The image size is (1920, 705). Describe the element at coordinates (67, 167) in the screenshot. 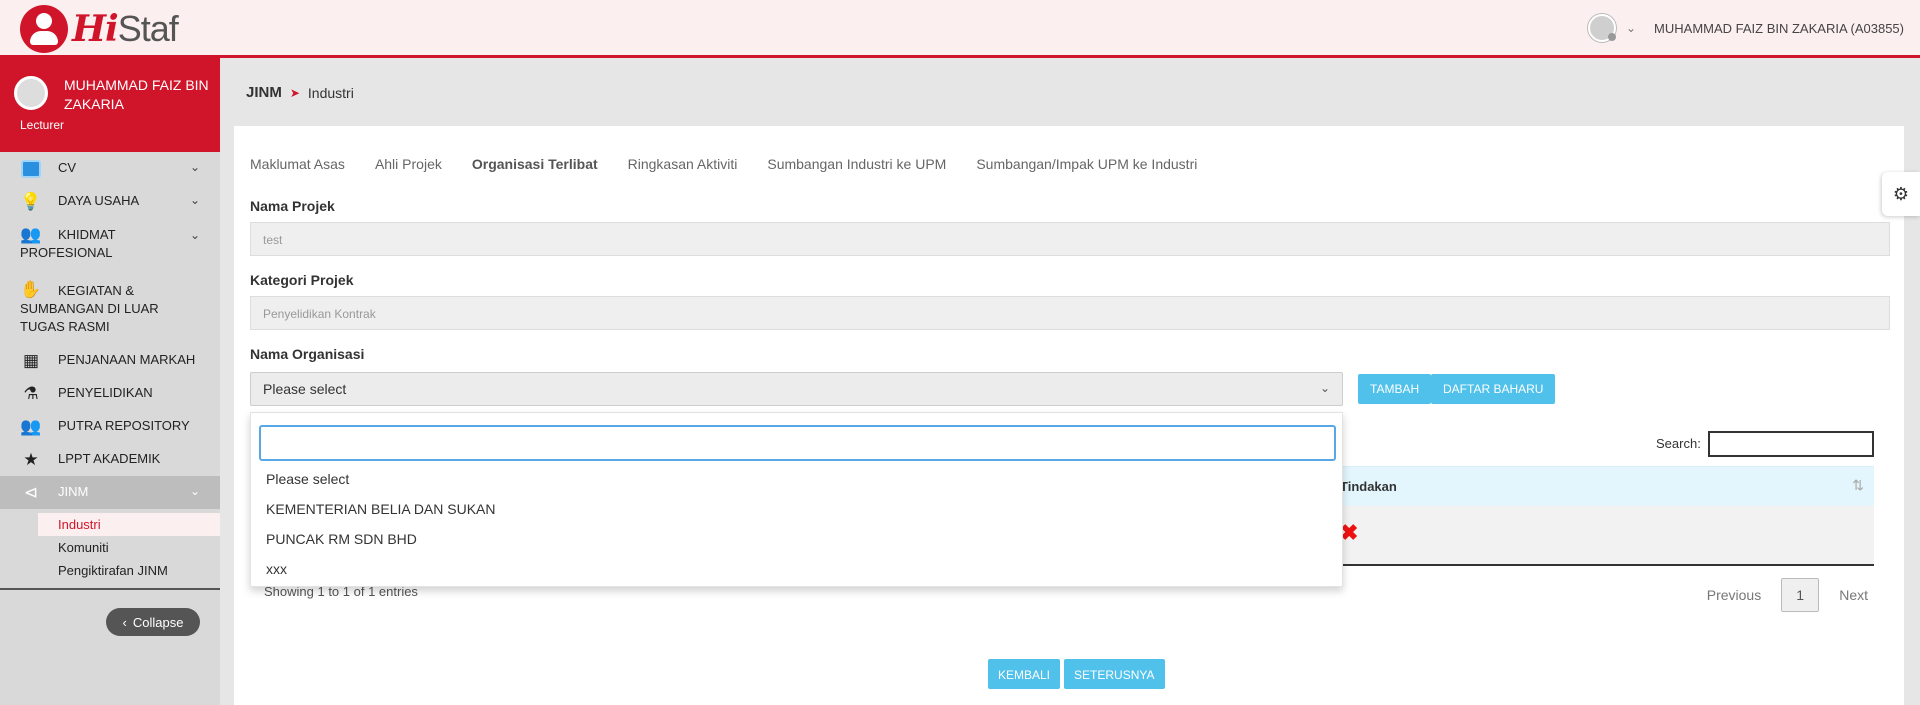

I see `sidebar-item-label: CV` at that location.